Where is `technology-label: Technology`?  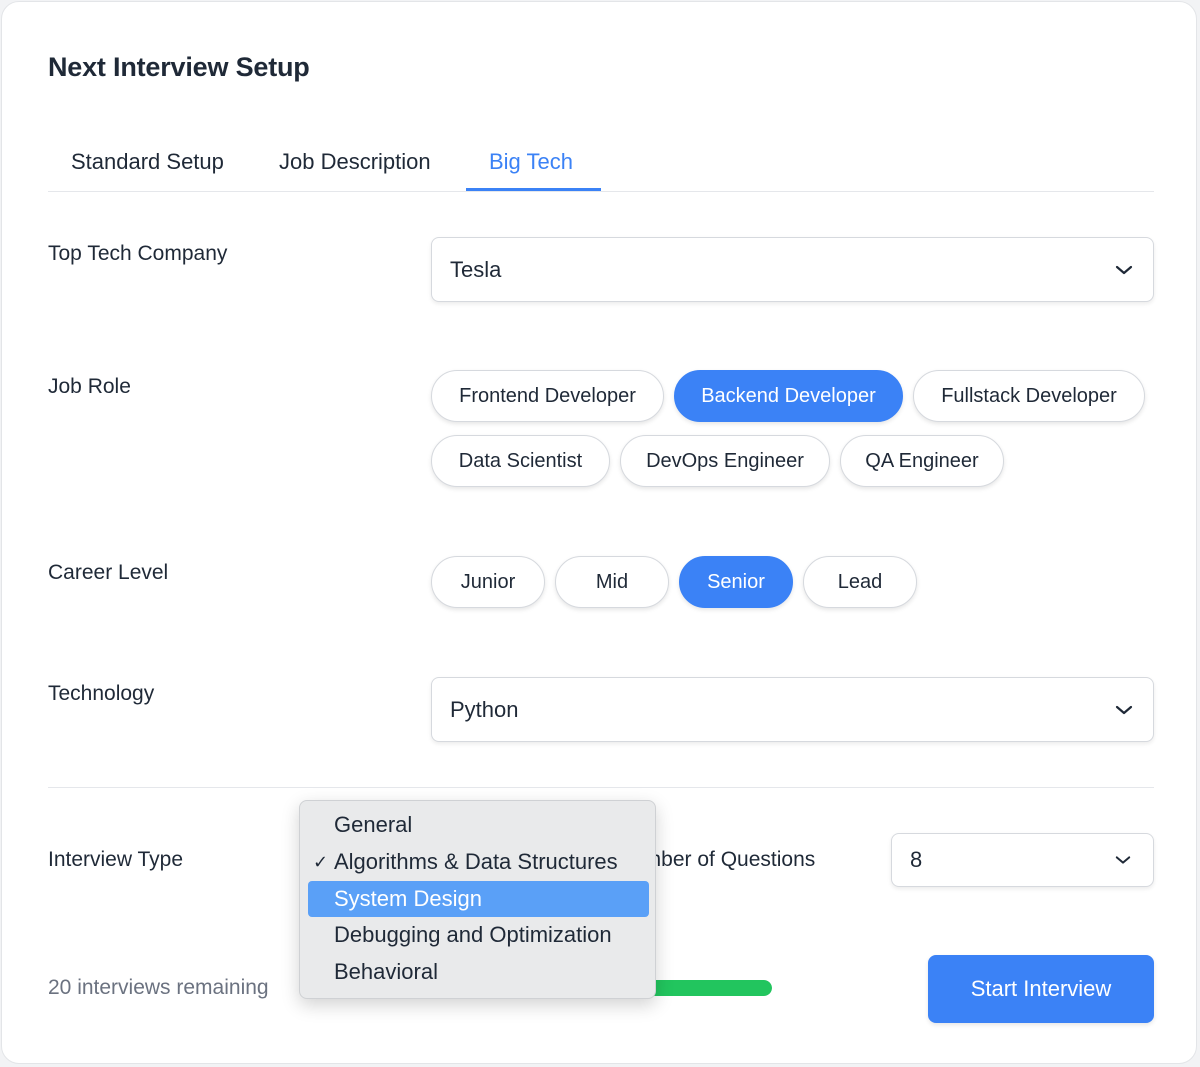
technology-label: Technology is located at coordinates (101, 693).